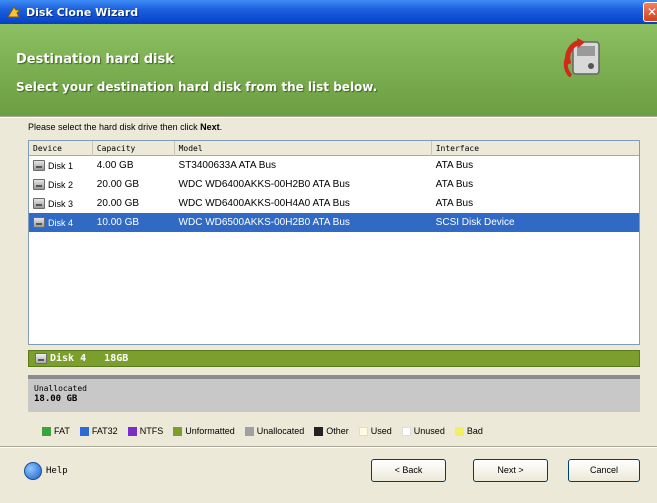 The image size is (657, 503). I want to click on disk-clone-icon, so click(584, 59).